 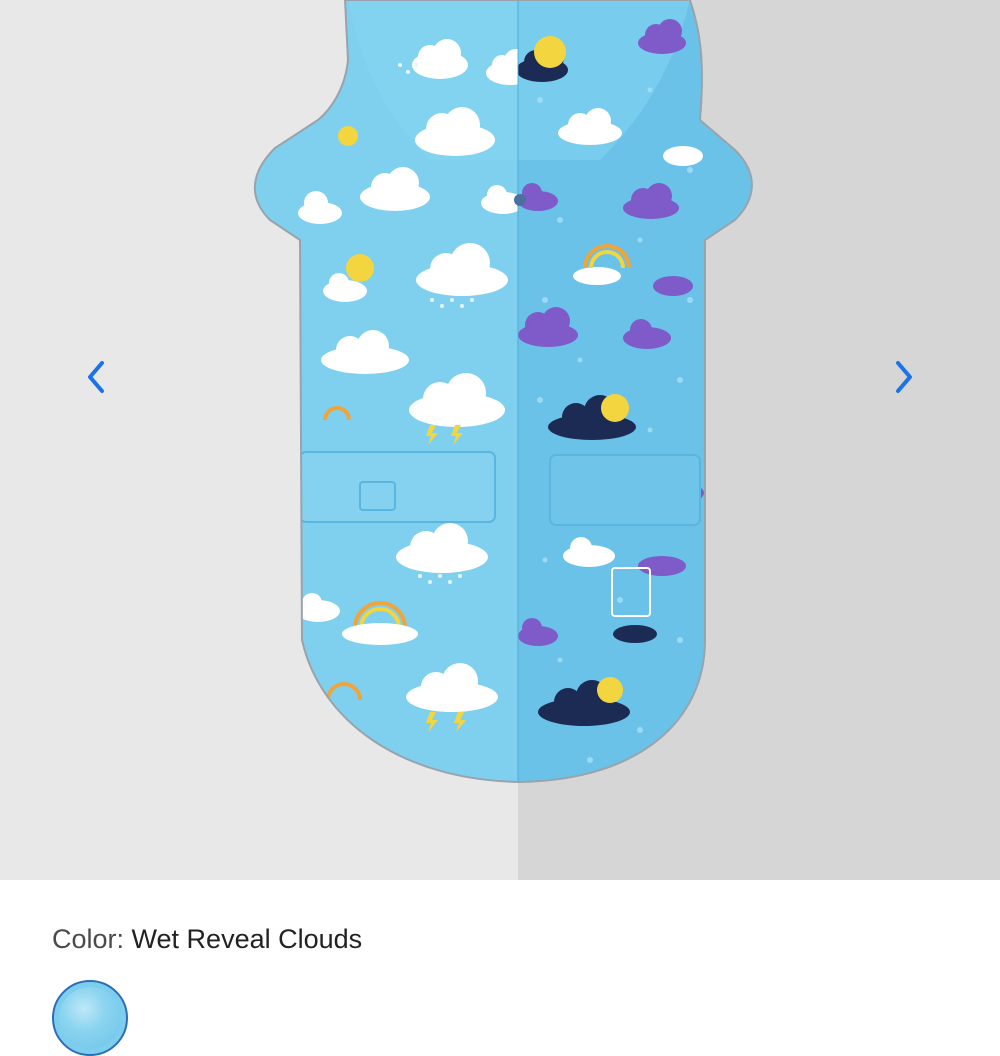 I want to click on color-label: Color:, so click(x=88, y=939).